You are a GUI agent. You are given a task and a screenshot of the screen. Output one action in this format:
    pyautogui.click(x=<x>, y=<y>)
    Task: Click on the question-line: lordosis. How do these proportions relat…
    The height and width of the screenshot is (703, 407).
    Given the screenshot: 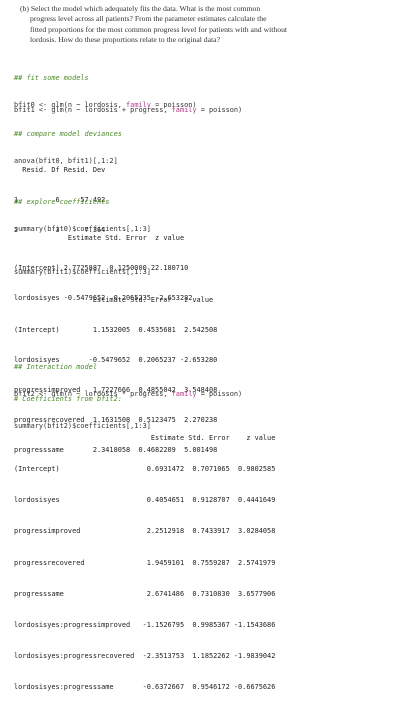 What is the action you would take?
    pyautogui.click(x=125, y=40)
    